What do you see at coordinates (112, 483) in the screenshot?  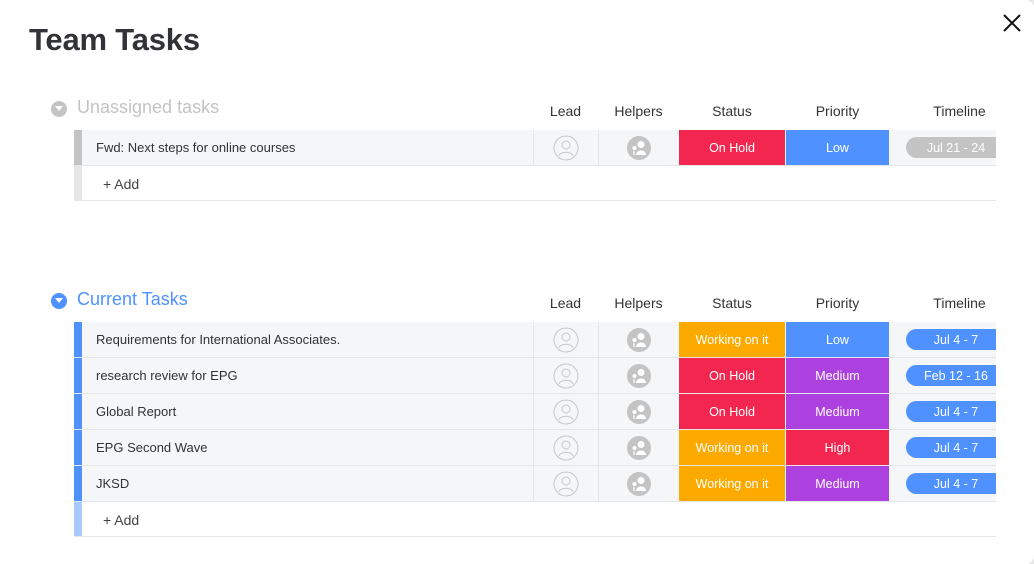 I see `task-name: JKSD` at bounding box center [112, 483].